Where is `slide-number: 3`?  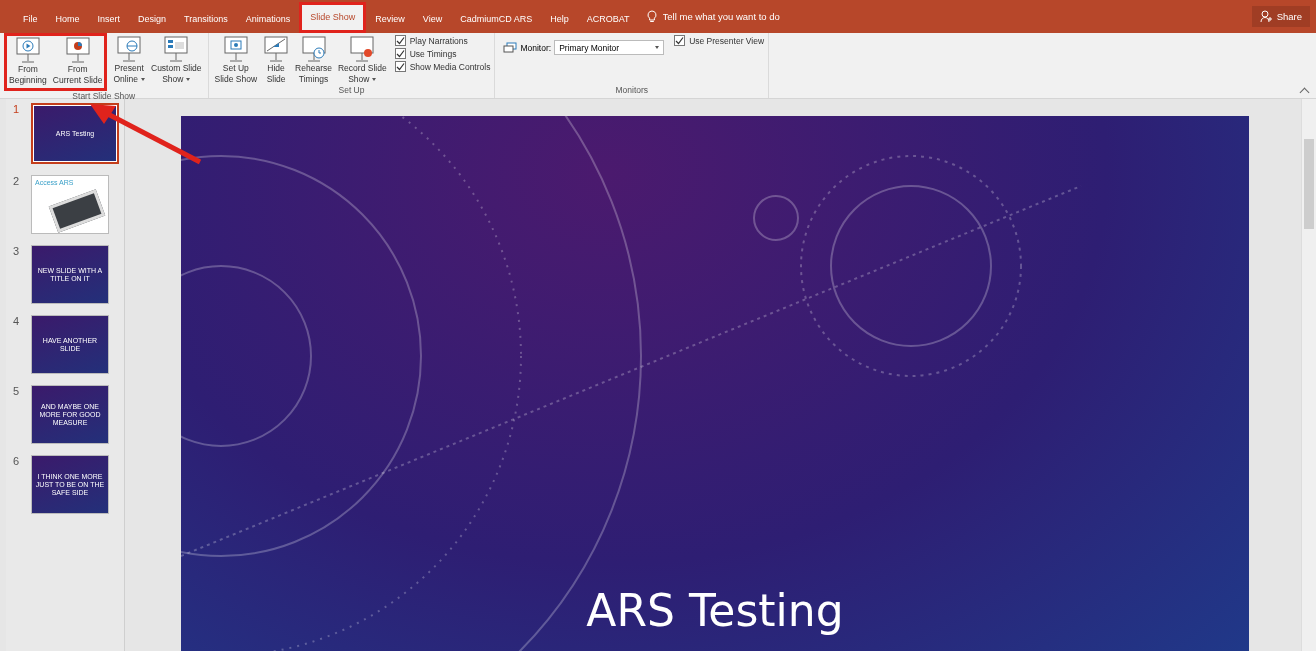 slide-number: 3 is located at coordinates (17, 252).